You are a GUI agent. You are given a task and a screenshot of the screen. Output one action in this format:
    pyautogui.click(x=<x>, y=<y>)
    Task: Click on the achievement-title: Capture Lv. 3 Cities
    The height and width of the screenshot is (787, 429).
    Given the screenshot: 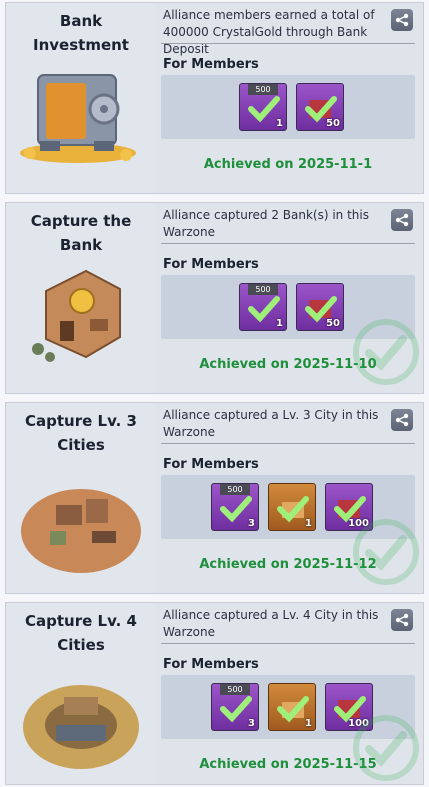 What is the action you would take?
    pyautogui.click(x=81, y=433)
    